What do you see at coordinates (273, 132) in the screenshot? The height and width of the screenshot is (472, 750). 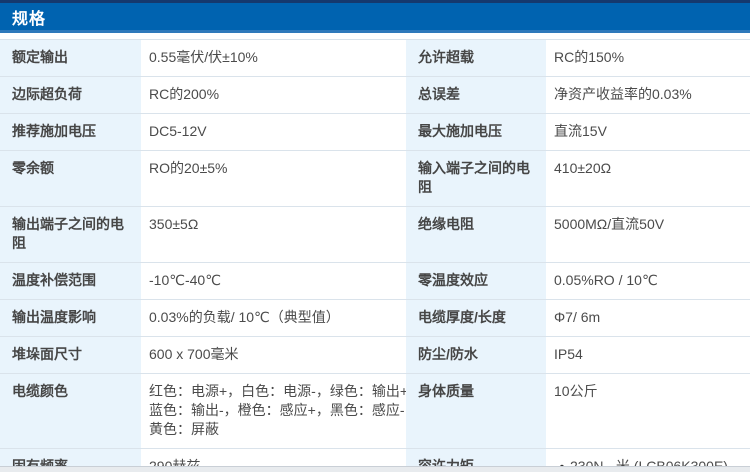 I see `spec-value-left: DC5-12V` at bounding box center [273, 132].